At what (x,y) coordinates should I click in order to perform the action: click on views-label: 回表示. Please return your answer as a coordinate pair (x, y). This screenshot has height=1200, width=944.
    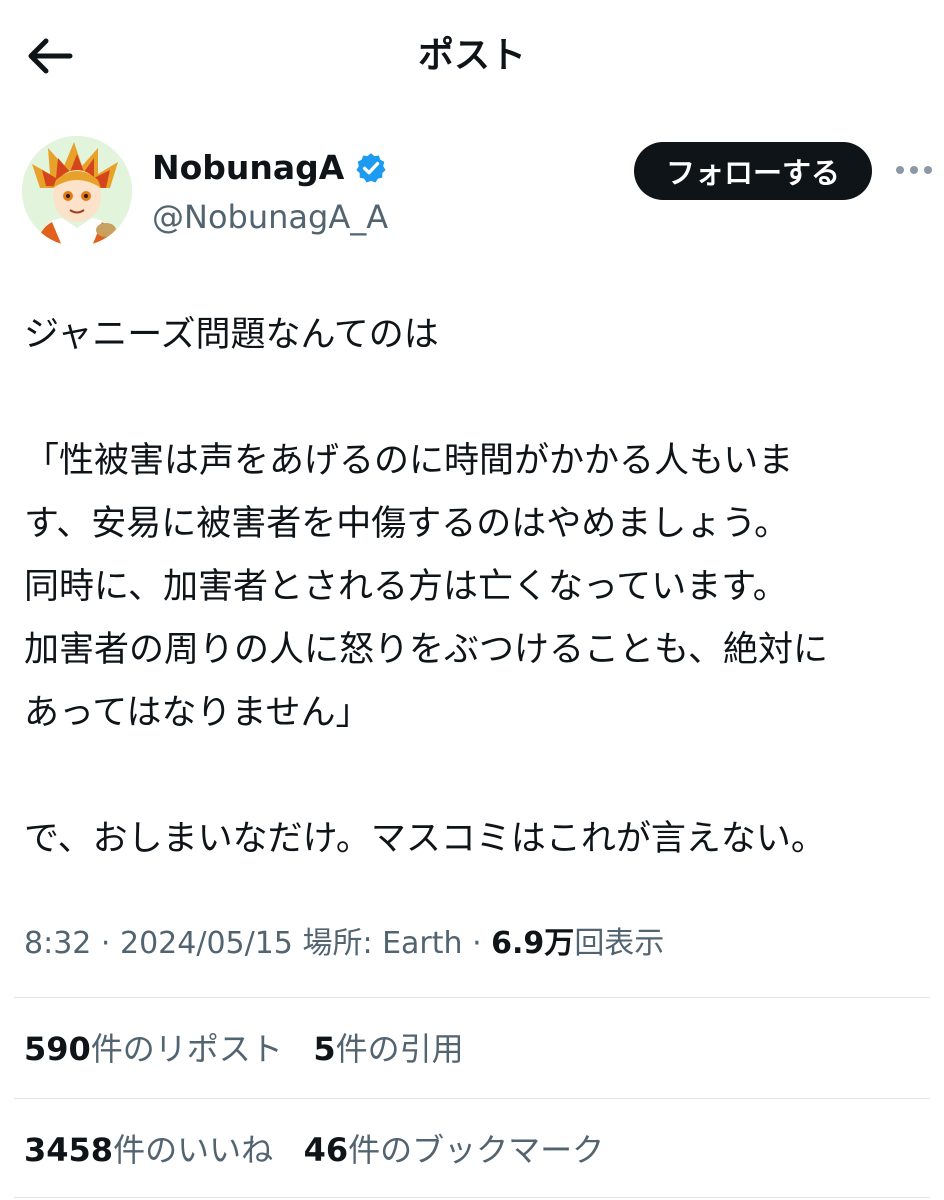
    Looking at the image, I should click on (619, 943).